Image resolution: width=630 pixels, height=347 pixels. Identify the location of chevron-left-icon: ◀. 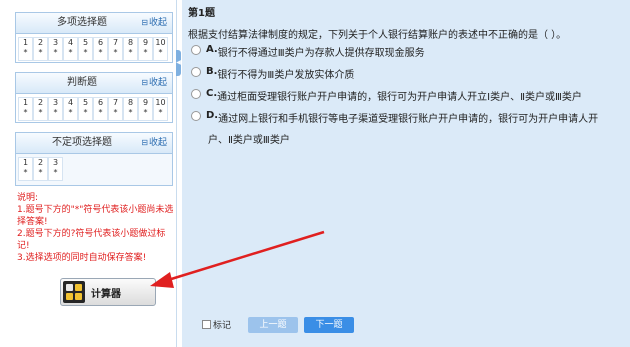
(178, 62).